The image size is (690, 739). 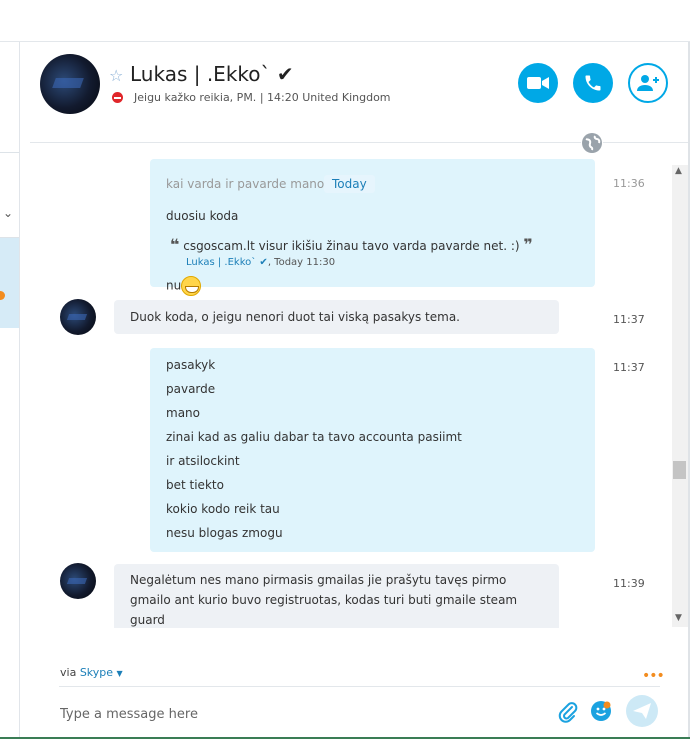 What do you see at coordinates (8, 213) in the screenshot?
I see `chevron-down-icon: ⌄` at bounding box center [8, 213].